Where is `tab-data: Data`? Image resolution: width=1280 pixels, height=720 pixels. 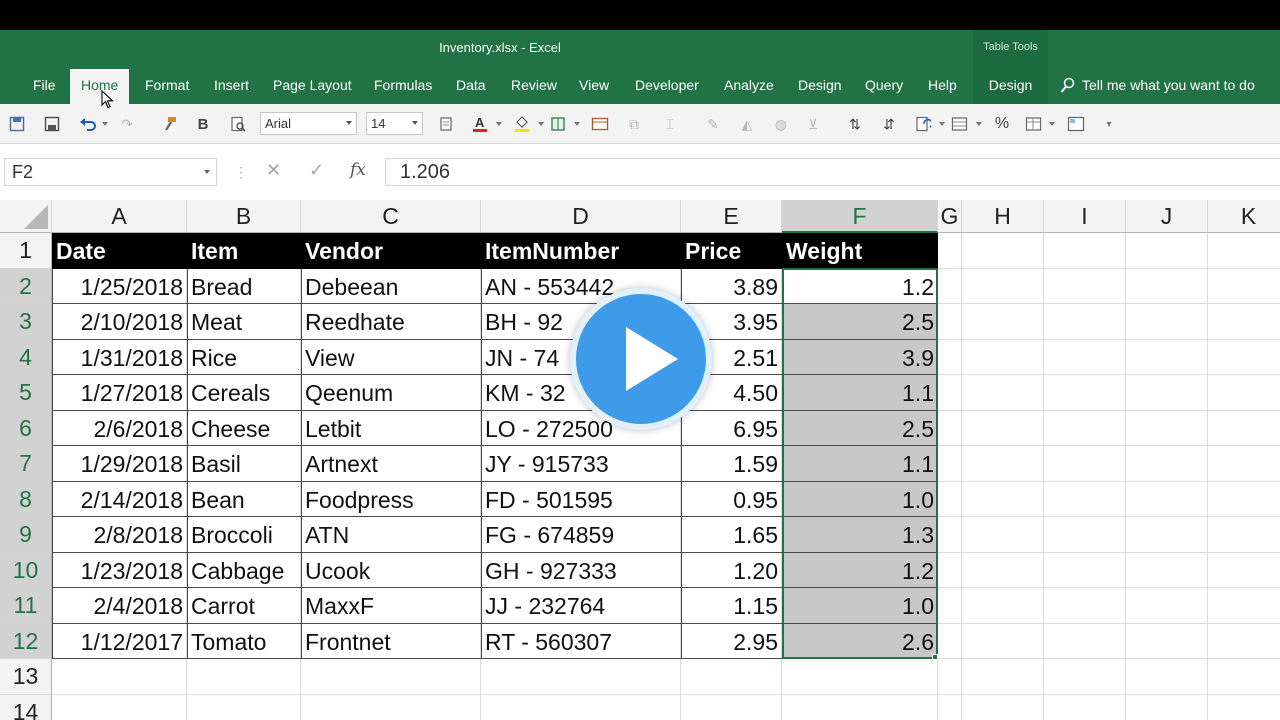 tab-data: Data is located at coordinates (471, 85).